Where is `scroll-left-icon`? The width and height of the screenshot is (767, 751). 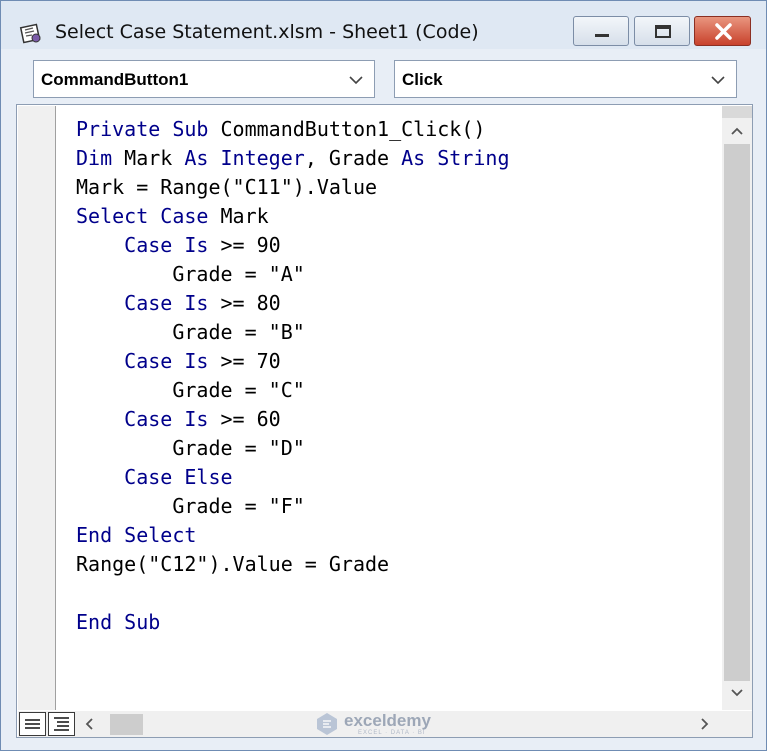 scroll-left-icon is located at coordinates (89, 724).